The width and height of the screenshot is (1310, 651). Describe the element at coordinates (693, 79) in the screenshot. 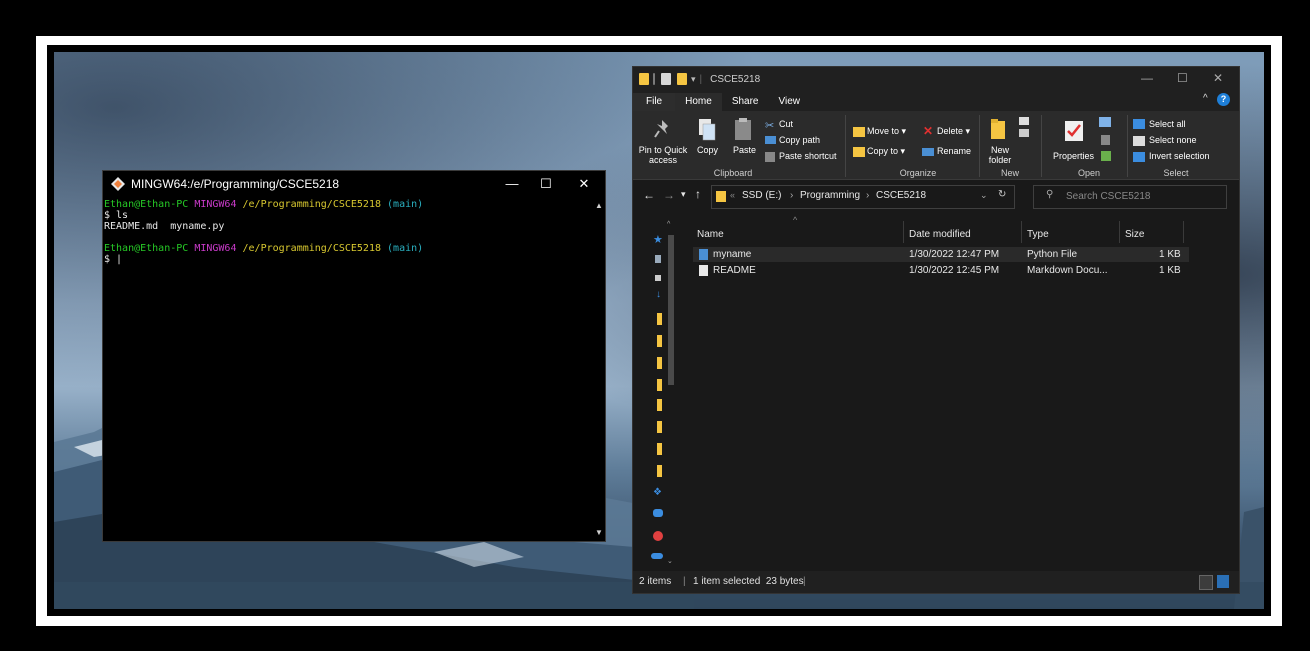

I see `quick-access-dropdown-icon: ▾` at that location.